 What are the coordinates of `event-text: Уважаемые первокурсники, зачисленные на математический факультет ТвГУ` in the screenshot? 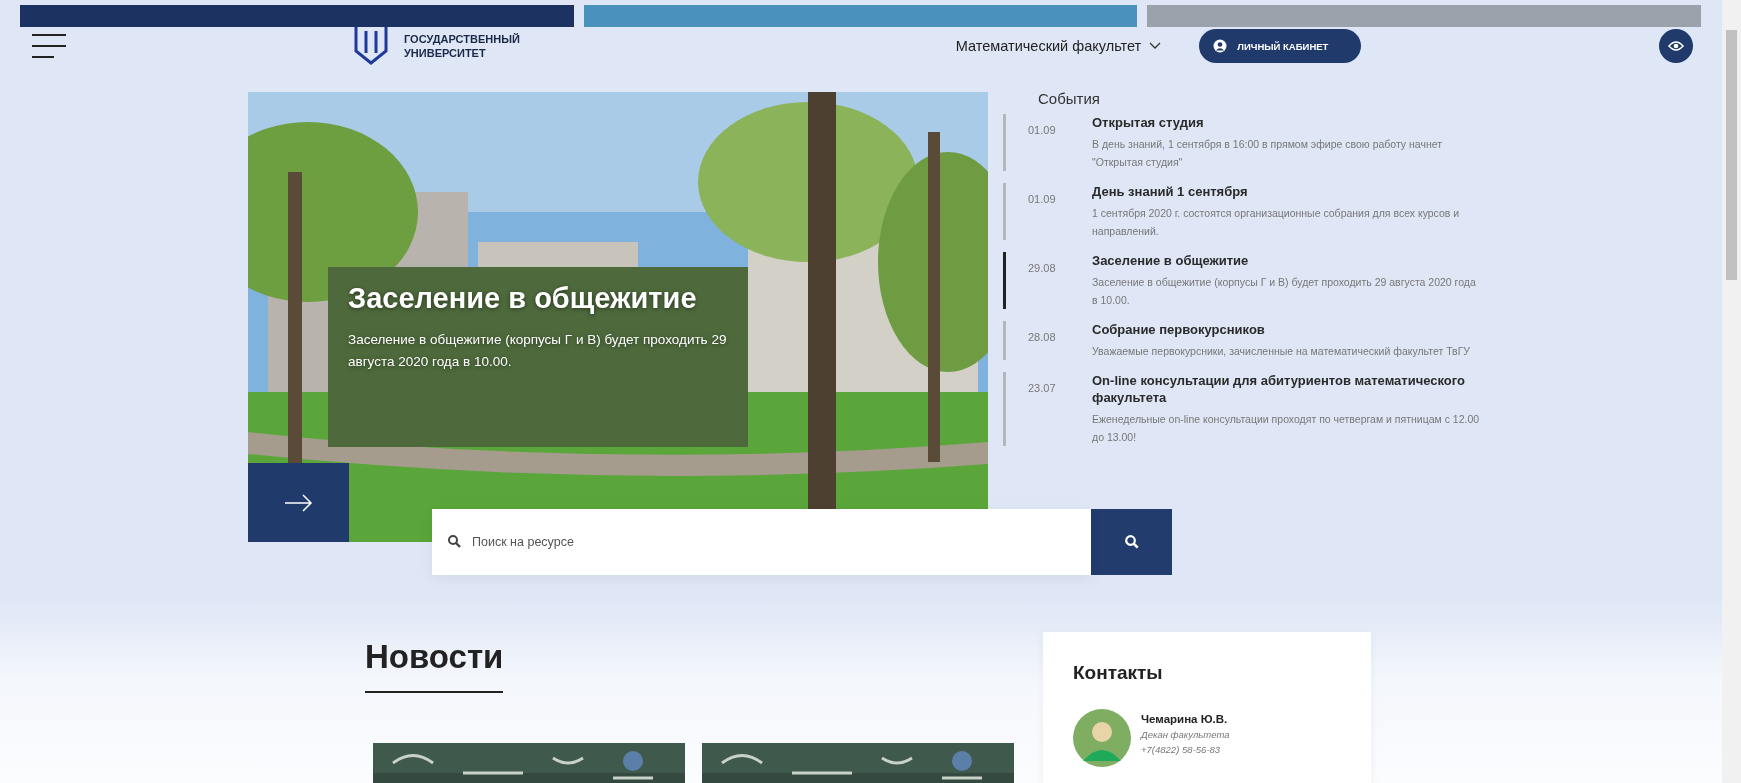 It's located at (1282, 351).